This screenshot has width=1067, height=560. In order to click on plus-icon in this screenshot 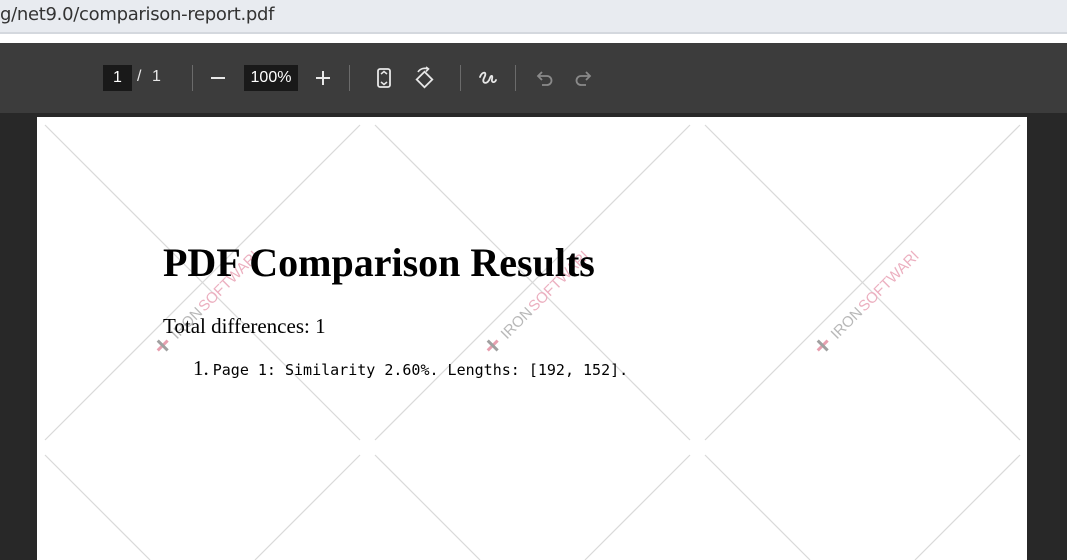, I will do `click(323, 78)`.